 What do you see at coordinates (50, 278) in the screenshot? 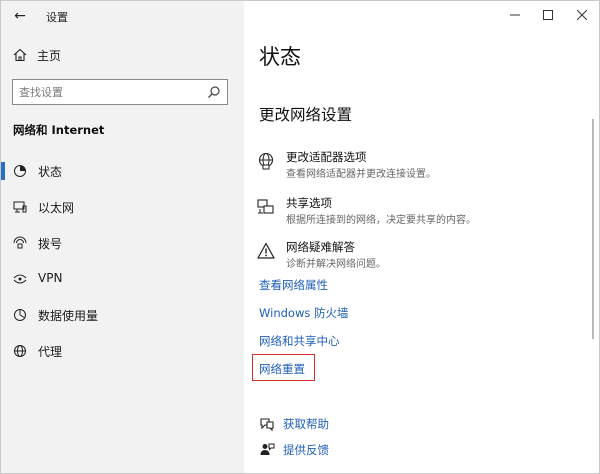
I see `sidebar-item-label: VPN` at bounding box center [50, 278].